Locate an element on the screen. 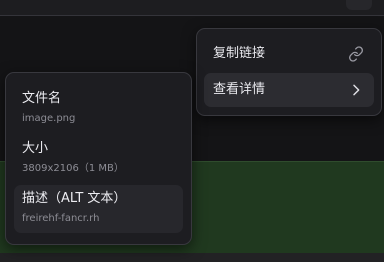 This screenshot has width=384, height=262. image-footer-strip is located at coordinates (192, 257).